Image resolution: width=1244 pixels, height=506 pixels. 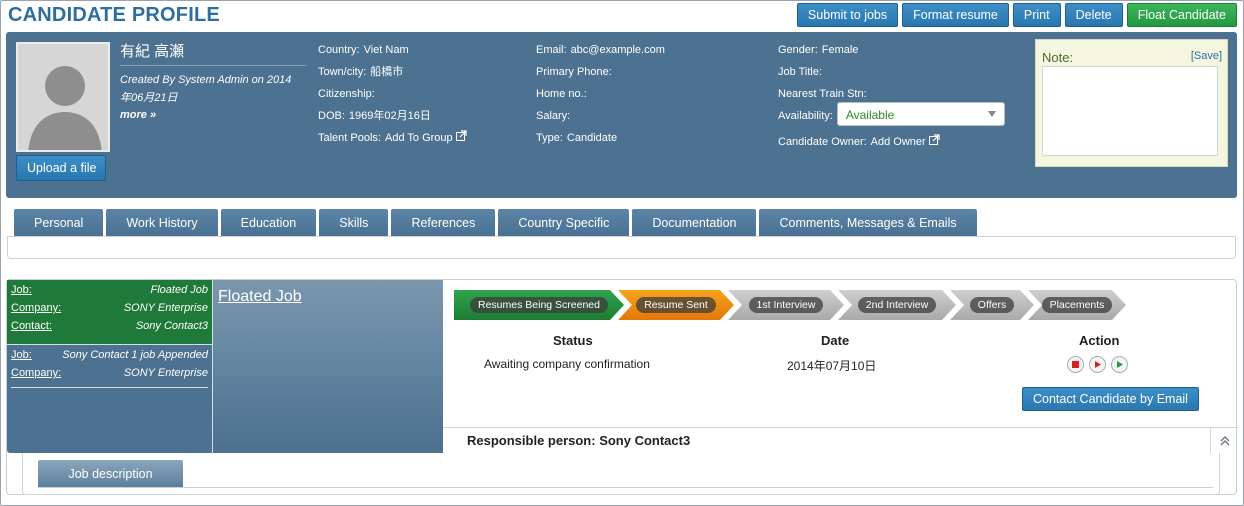 I want to click on tab-job-description: Job description, so click(x=110, y=473).